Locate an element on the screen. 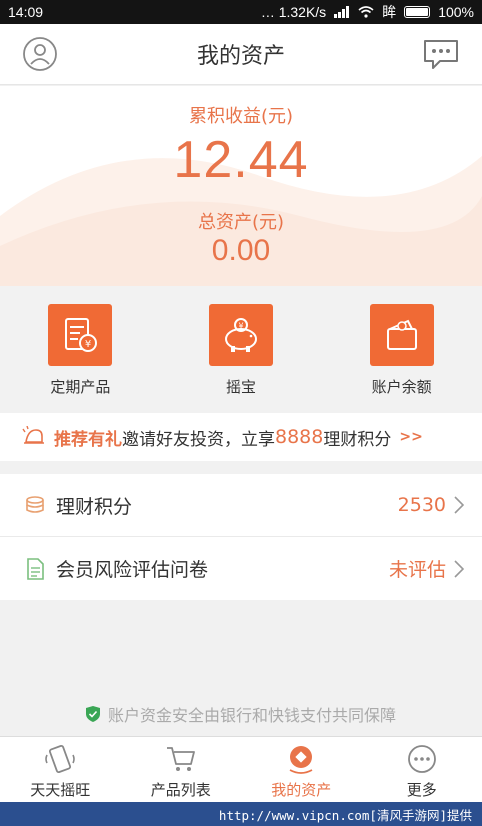 This screenshot has width=482, height=826. carrier-label: 眸 is located at coordinates (389, 12).